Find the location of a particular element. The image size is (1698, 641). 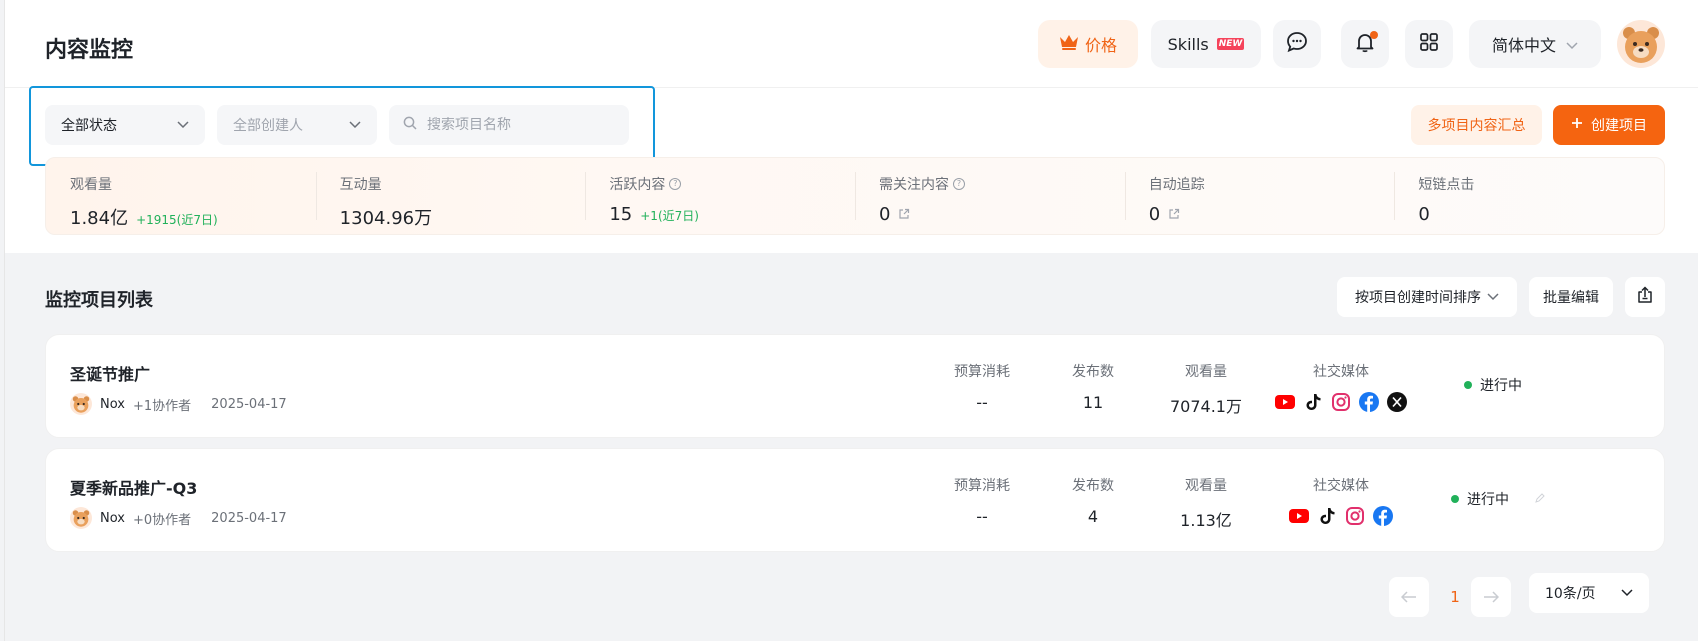

list-title: 监控项目列表 is located at coordinates (99, 300).